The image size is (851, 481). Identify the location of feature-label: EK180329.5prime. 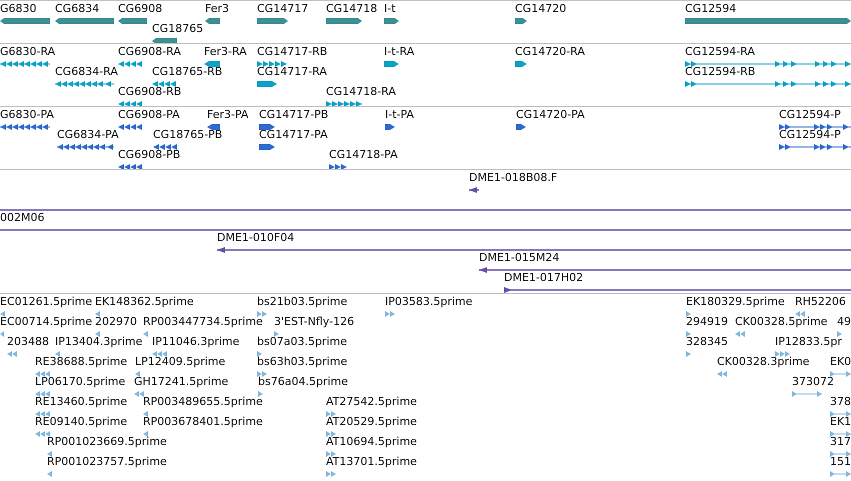
(735, 301).